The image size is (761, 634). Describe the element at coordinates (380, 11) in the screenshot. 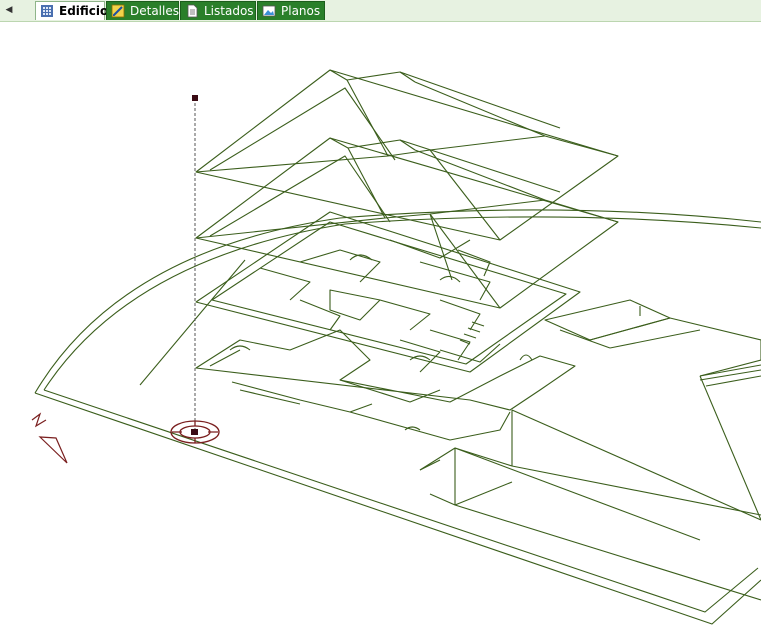

I see `tab-bar: ◀ Edificio Detalles Listados Planos` at that location.